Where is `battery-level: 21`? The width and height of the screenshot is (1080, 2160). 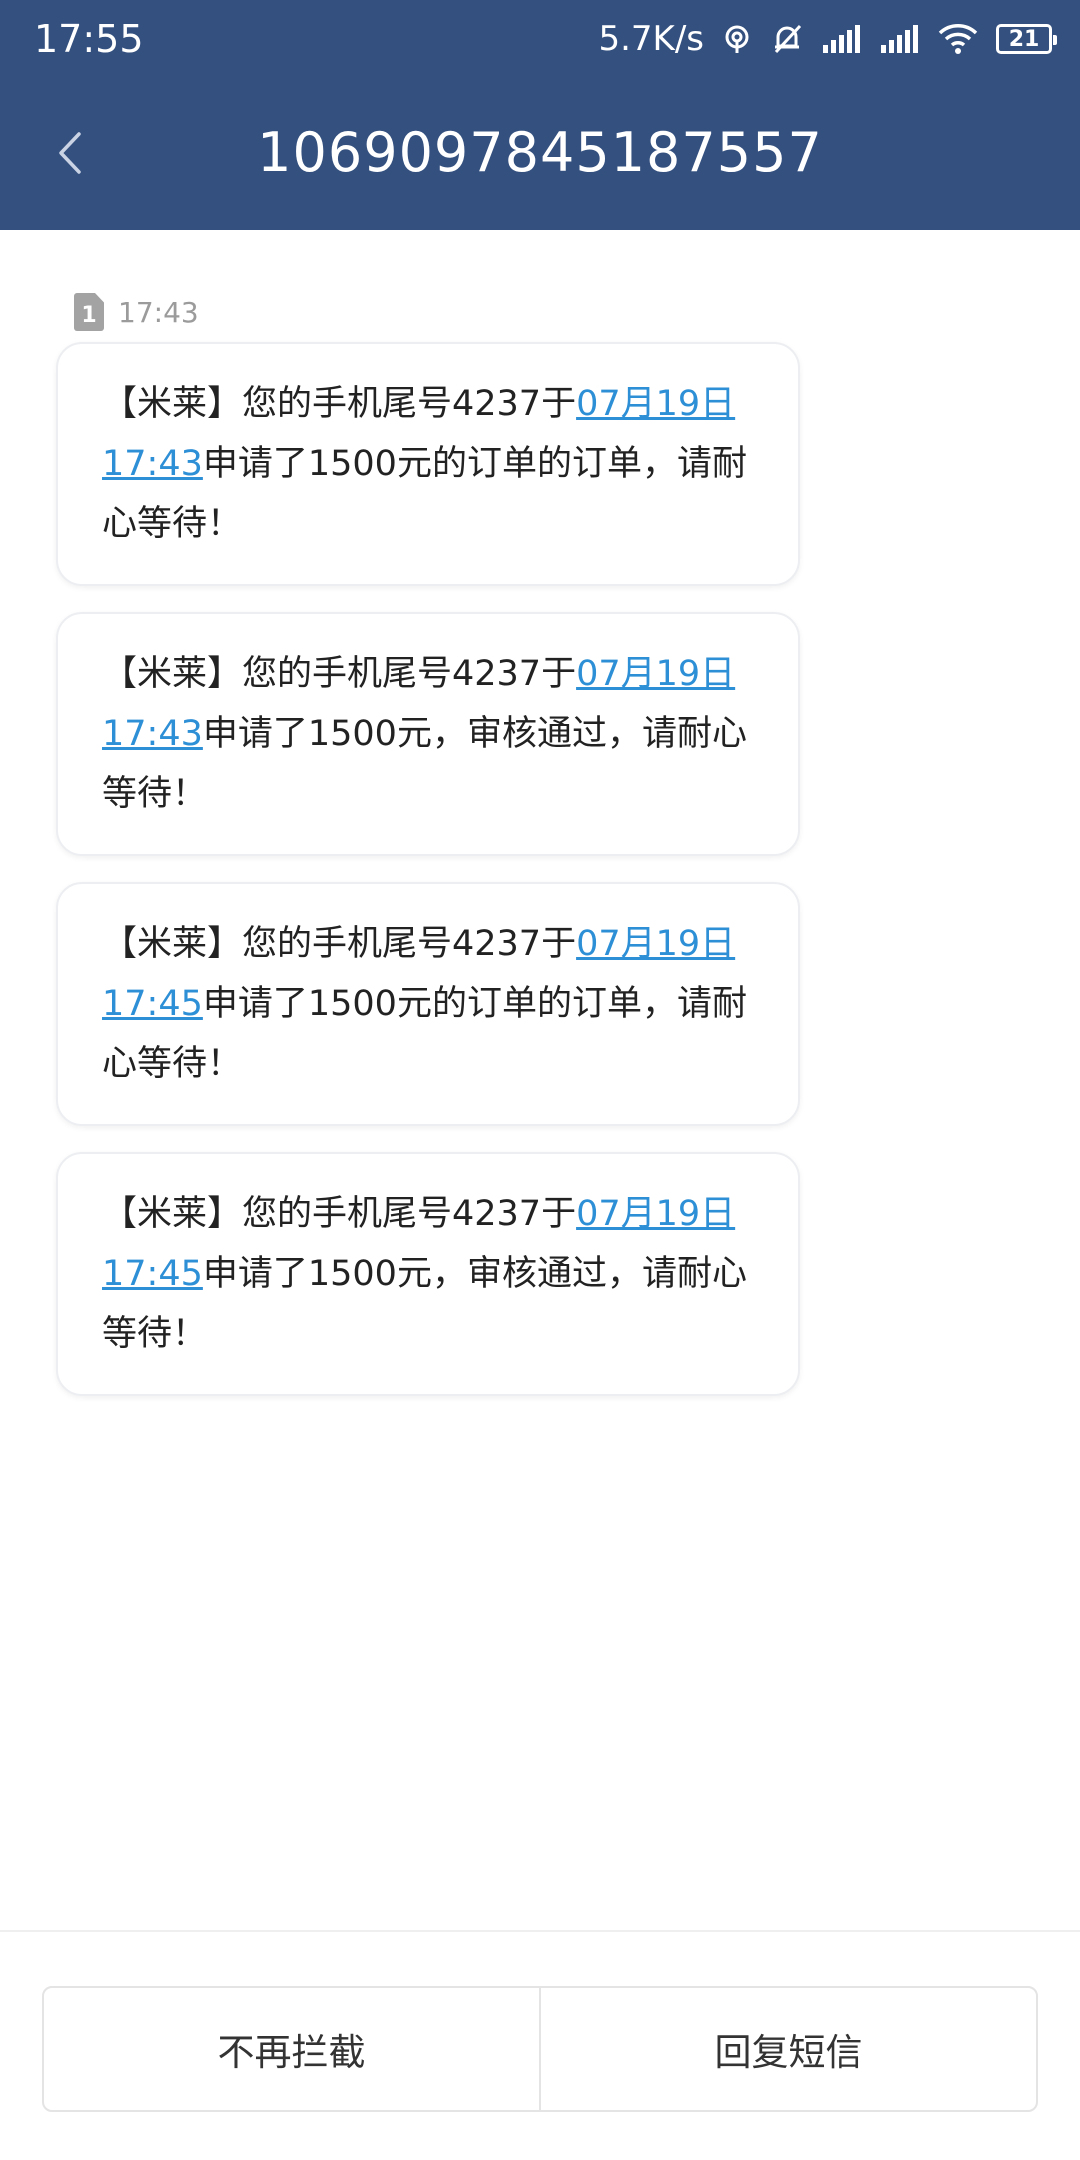
battery-level: 21 is located at coordinates (1024, 39).